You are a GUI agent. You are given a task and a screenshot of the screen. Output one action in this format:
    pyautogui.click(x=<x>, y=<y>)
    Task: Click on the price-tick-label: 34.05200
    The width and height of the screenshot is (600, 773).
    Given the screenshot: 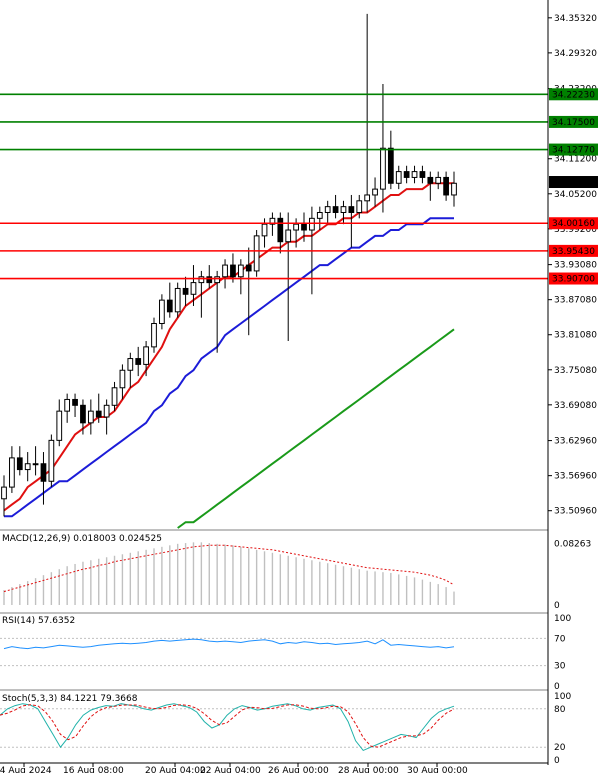 What is the action you would take?
    pyautogui.click(x=575, y=195)
    